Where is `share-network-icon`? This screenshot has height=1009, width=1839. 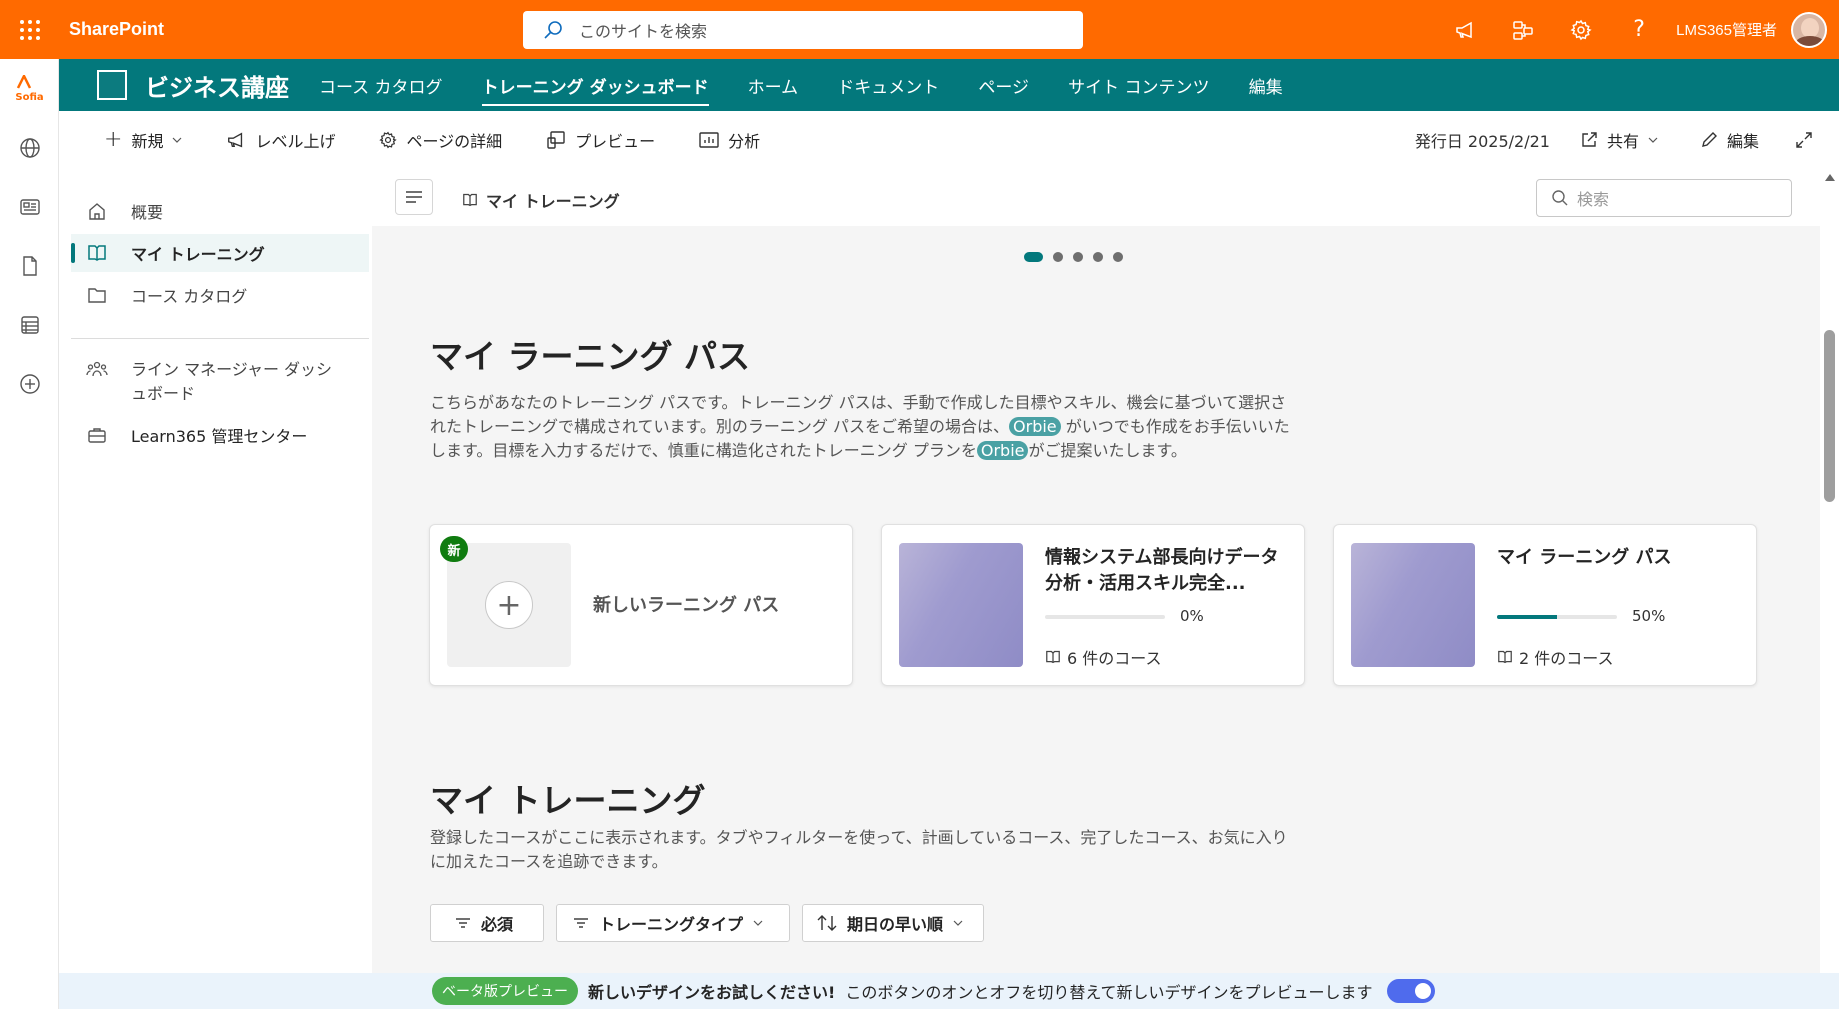
share-network-icon is located at coordinates (1523, 30).